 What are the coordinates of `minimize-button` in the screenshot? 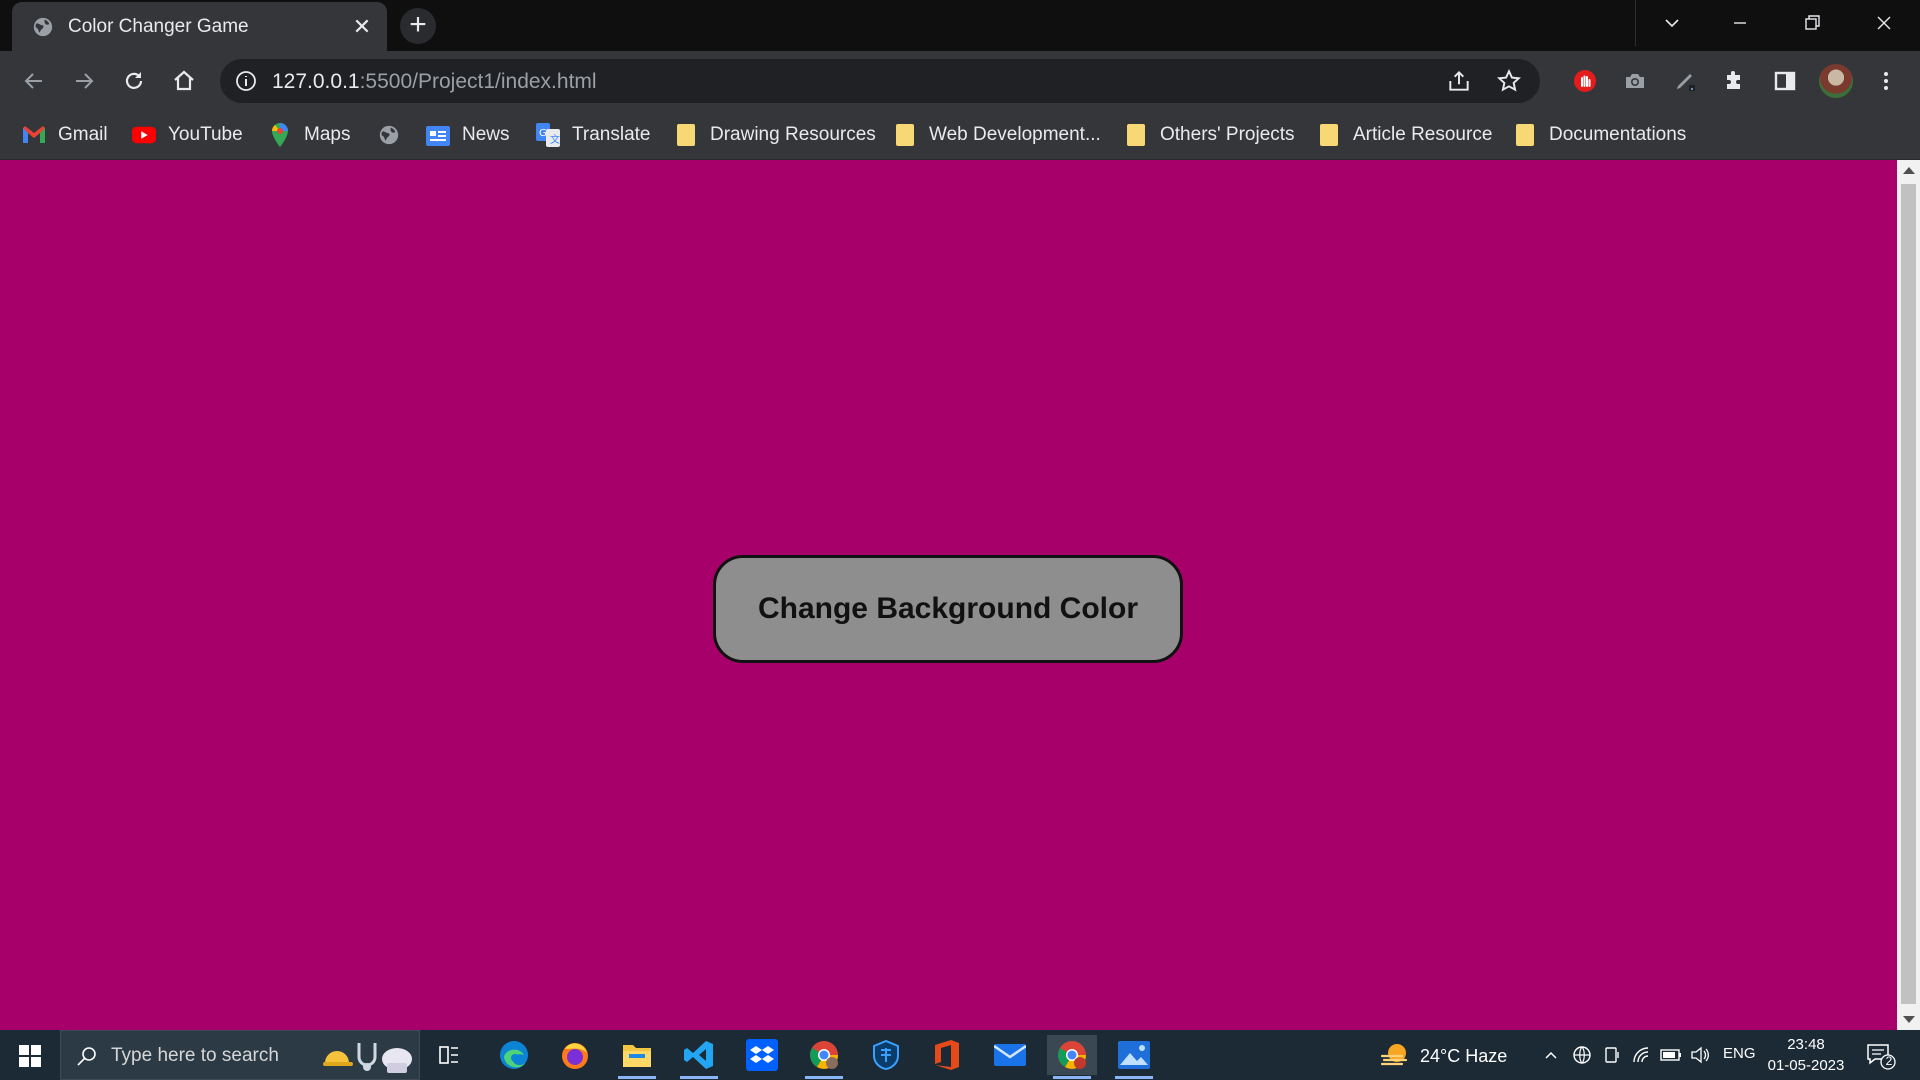 It's located at (1740, 23).